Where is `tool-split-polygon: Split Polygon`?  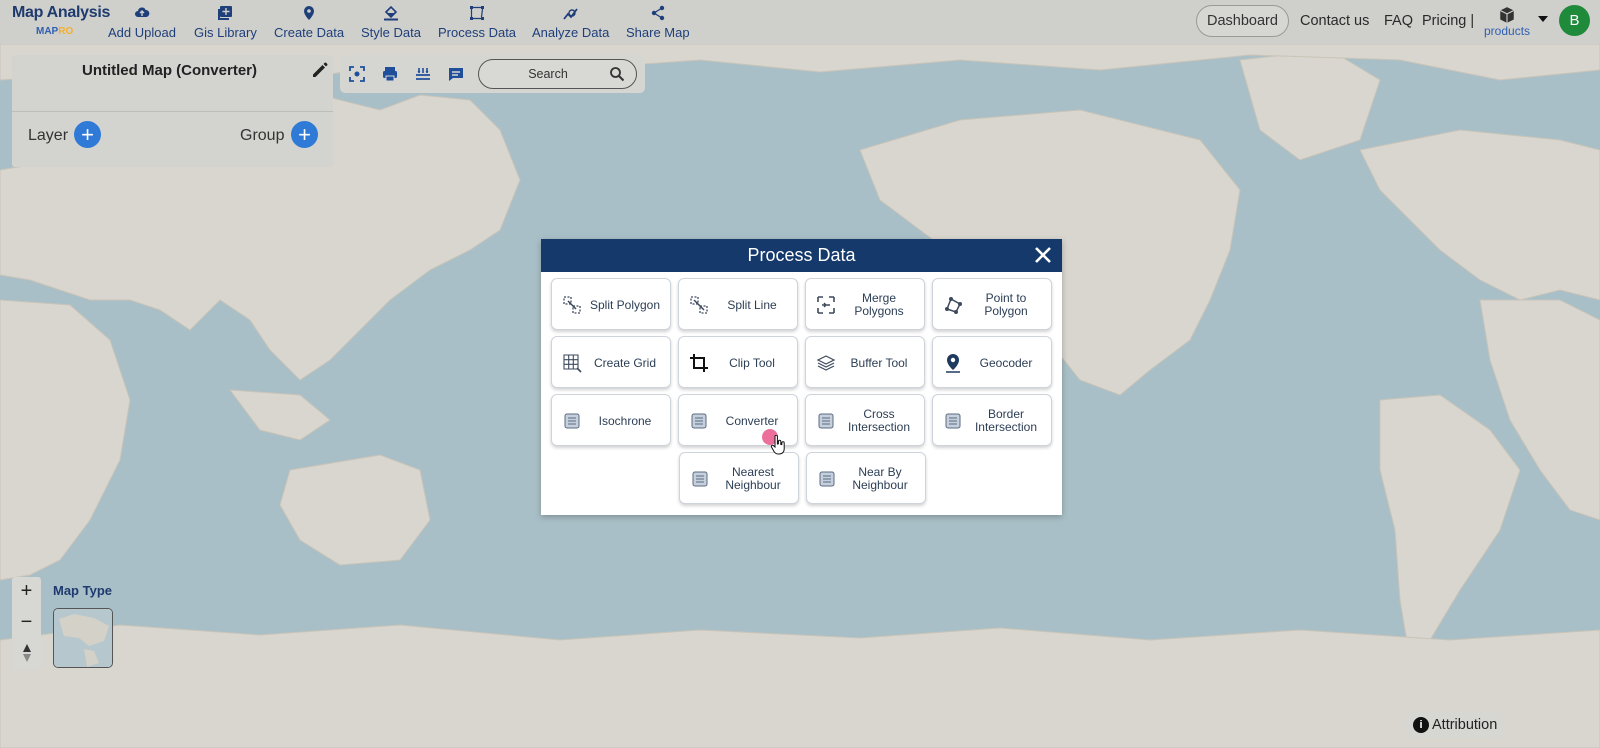 tool-split-polygon: Split Polygon is located at coordinates (611, 304).